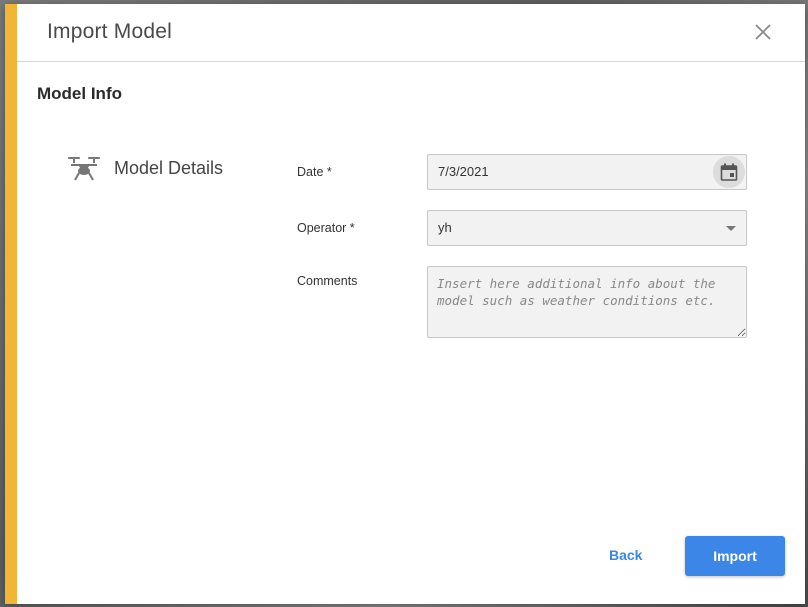  Describe the element at coordinates (314, 172) in the screenshot. I see `date-label: Date *` at that location.